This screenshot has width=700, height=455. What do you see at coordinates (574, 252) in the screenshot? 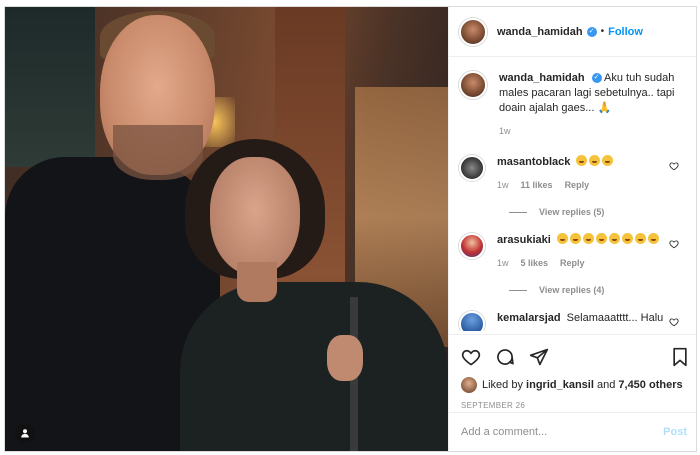
I see `list-item: arasukiaki 1w 5 likes Reply` at bounding box center [574, 252].